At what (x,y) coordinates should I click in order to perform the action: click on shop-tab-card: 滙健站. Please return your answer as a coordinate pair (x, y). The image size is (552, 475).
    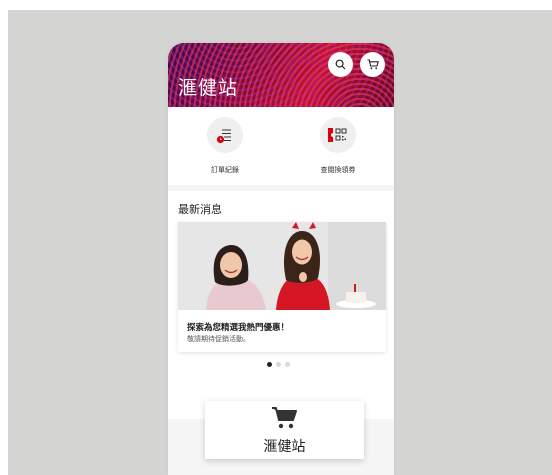
    Looking at the image, I should click on (284, 430).